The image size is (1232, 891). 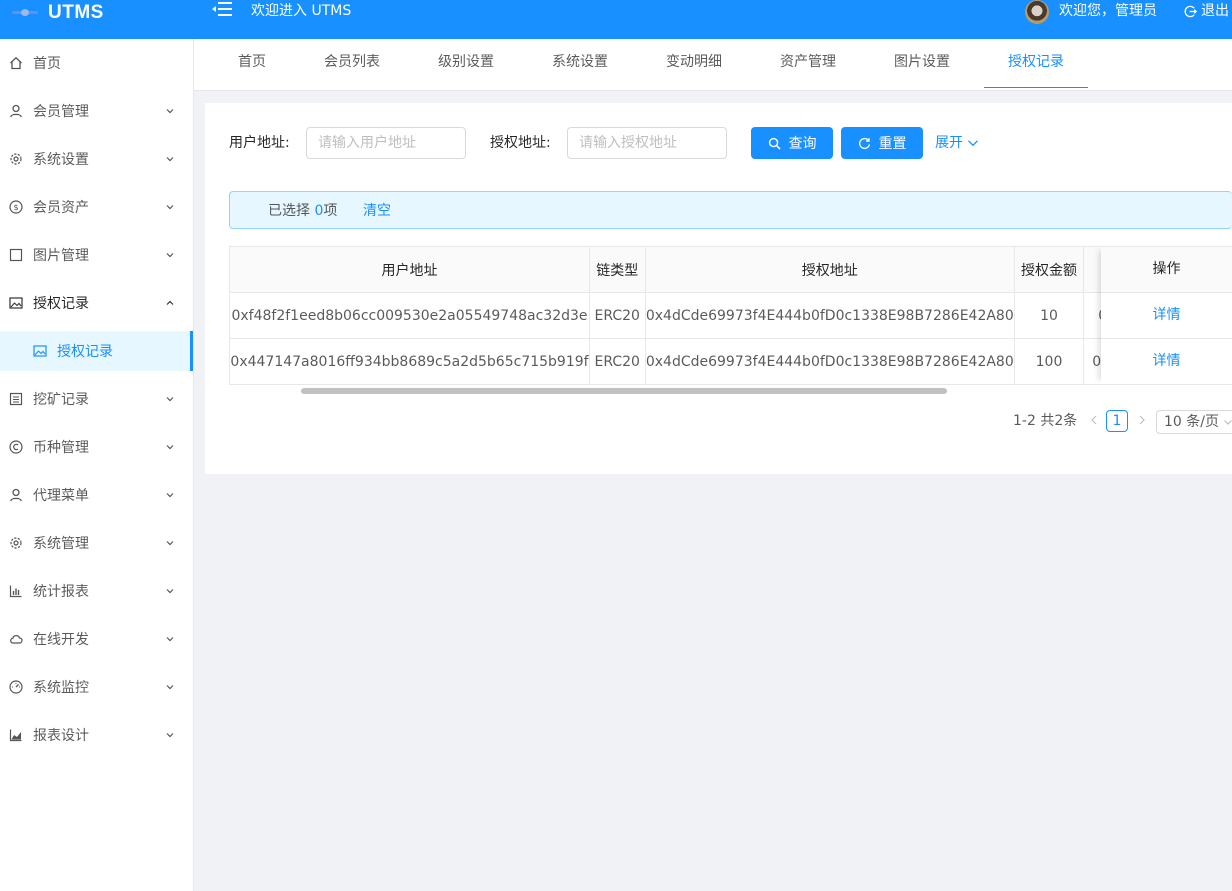 What do you see at coordinates (808, 63) in the screenshot?
I see `tab-asset-management: 资产管理` at bounding box center [808, 63].